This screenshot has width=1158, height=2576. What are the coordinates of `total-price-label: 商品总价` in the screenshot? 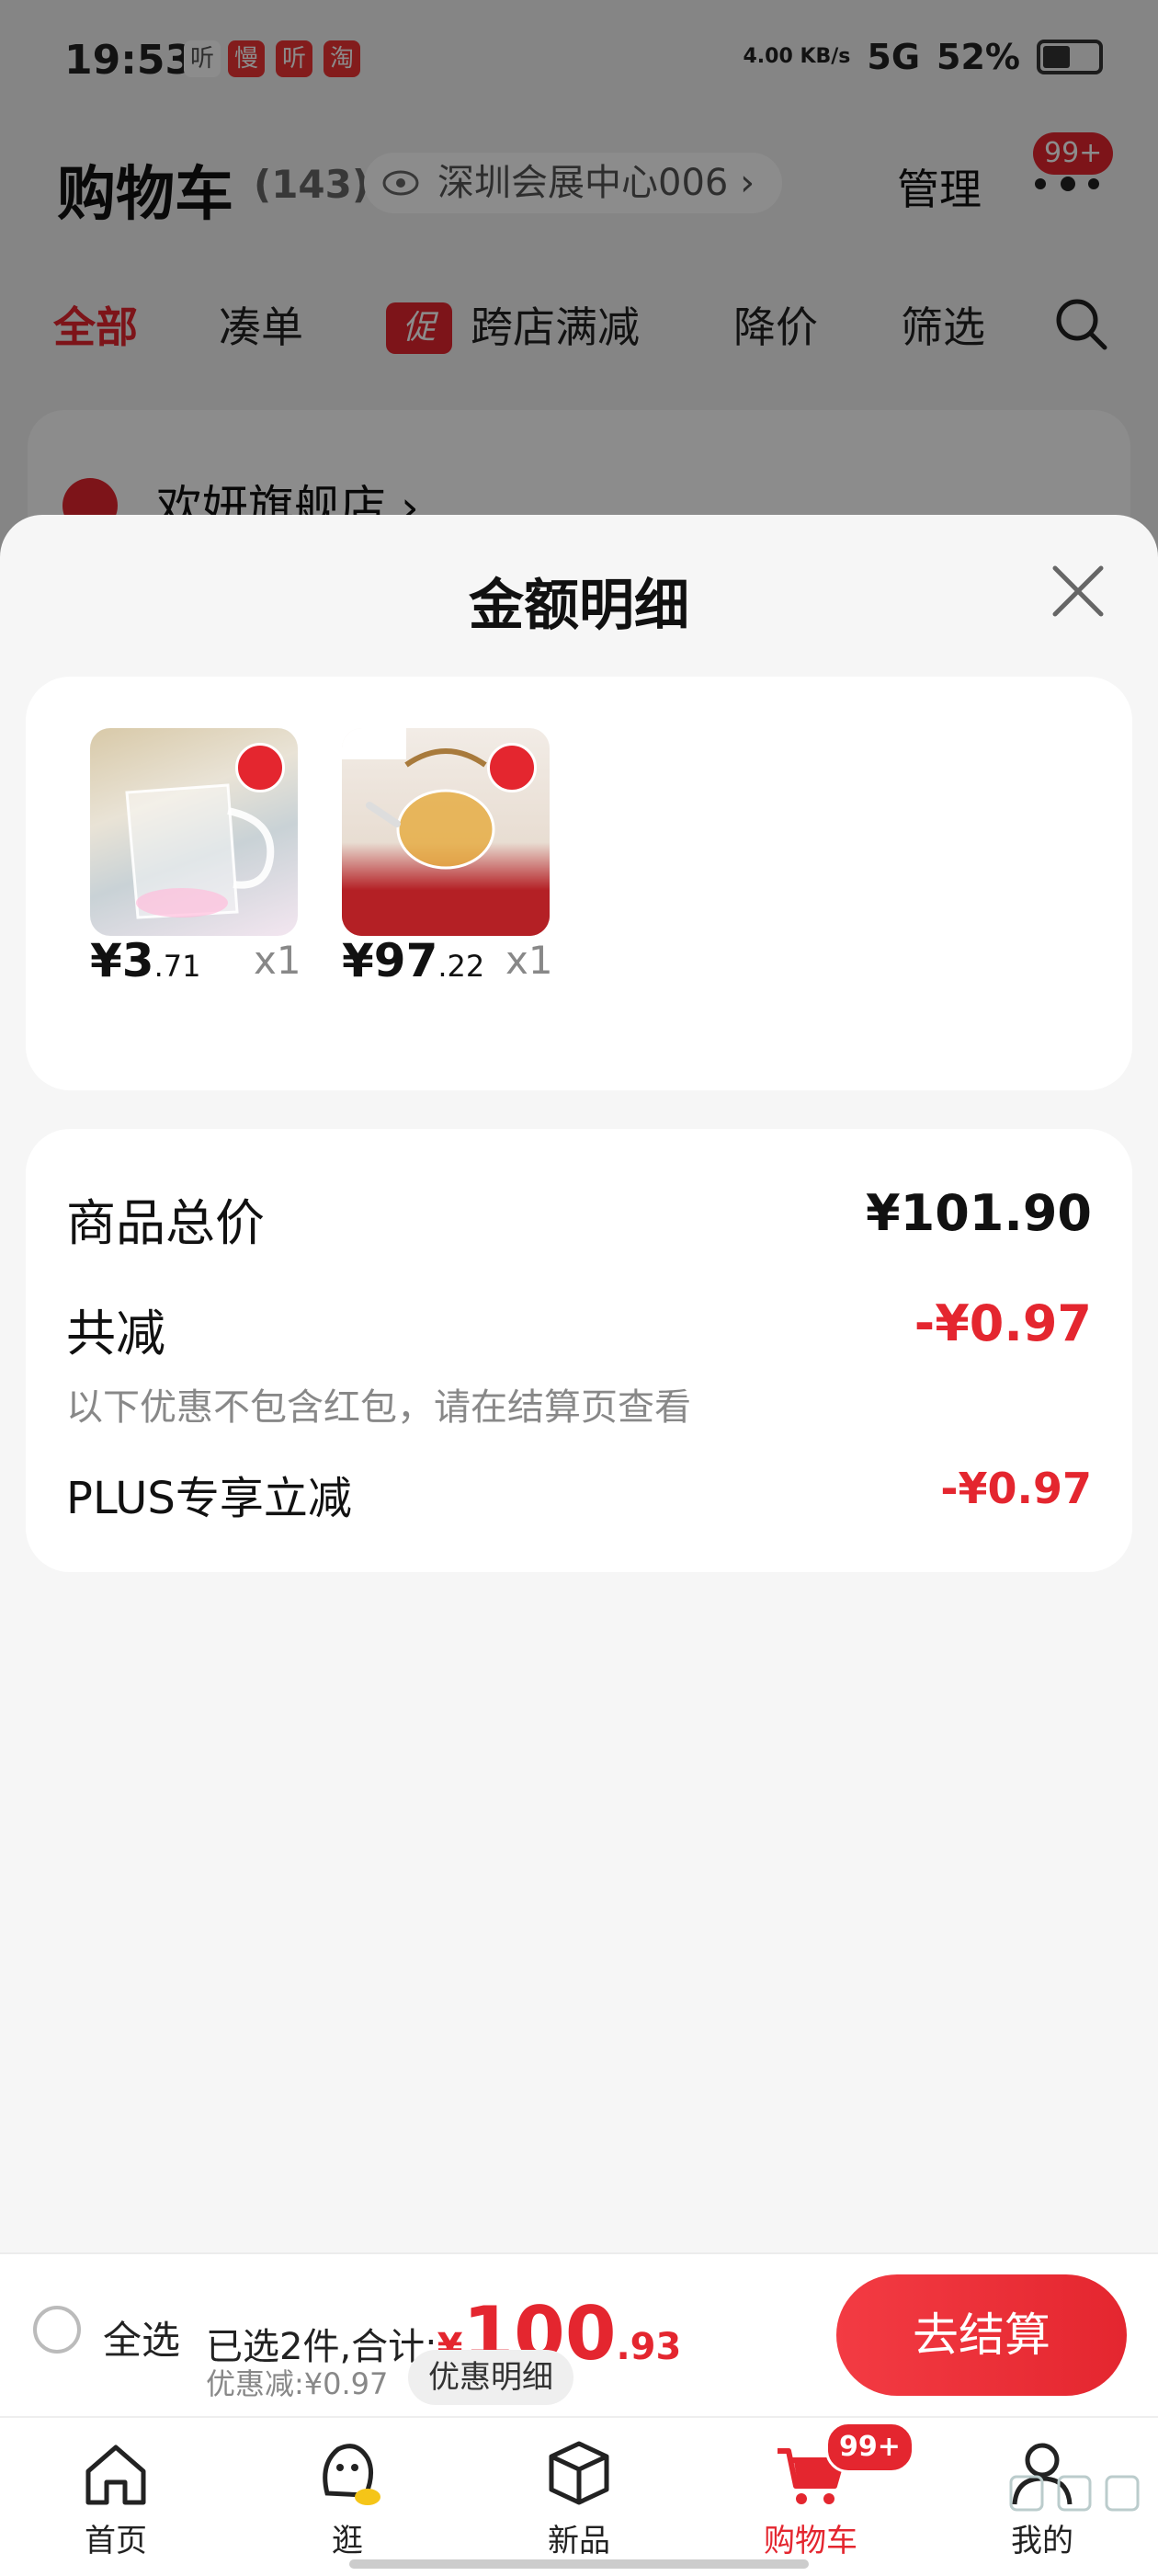 It's located at (165, 1223).